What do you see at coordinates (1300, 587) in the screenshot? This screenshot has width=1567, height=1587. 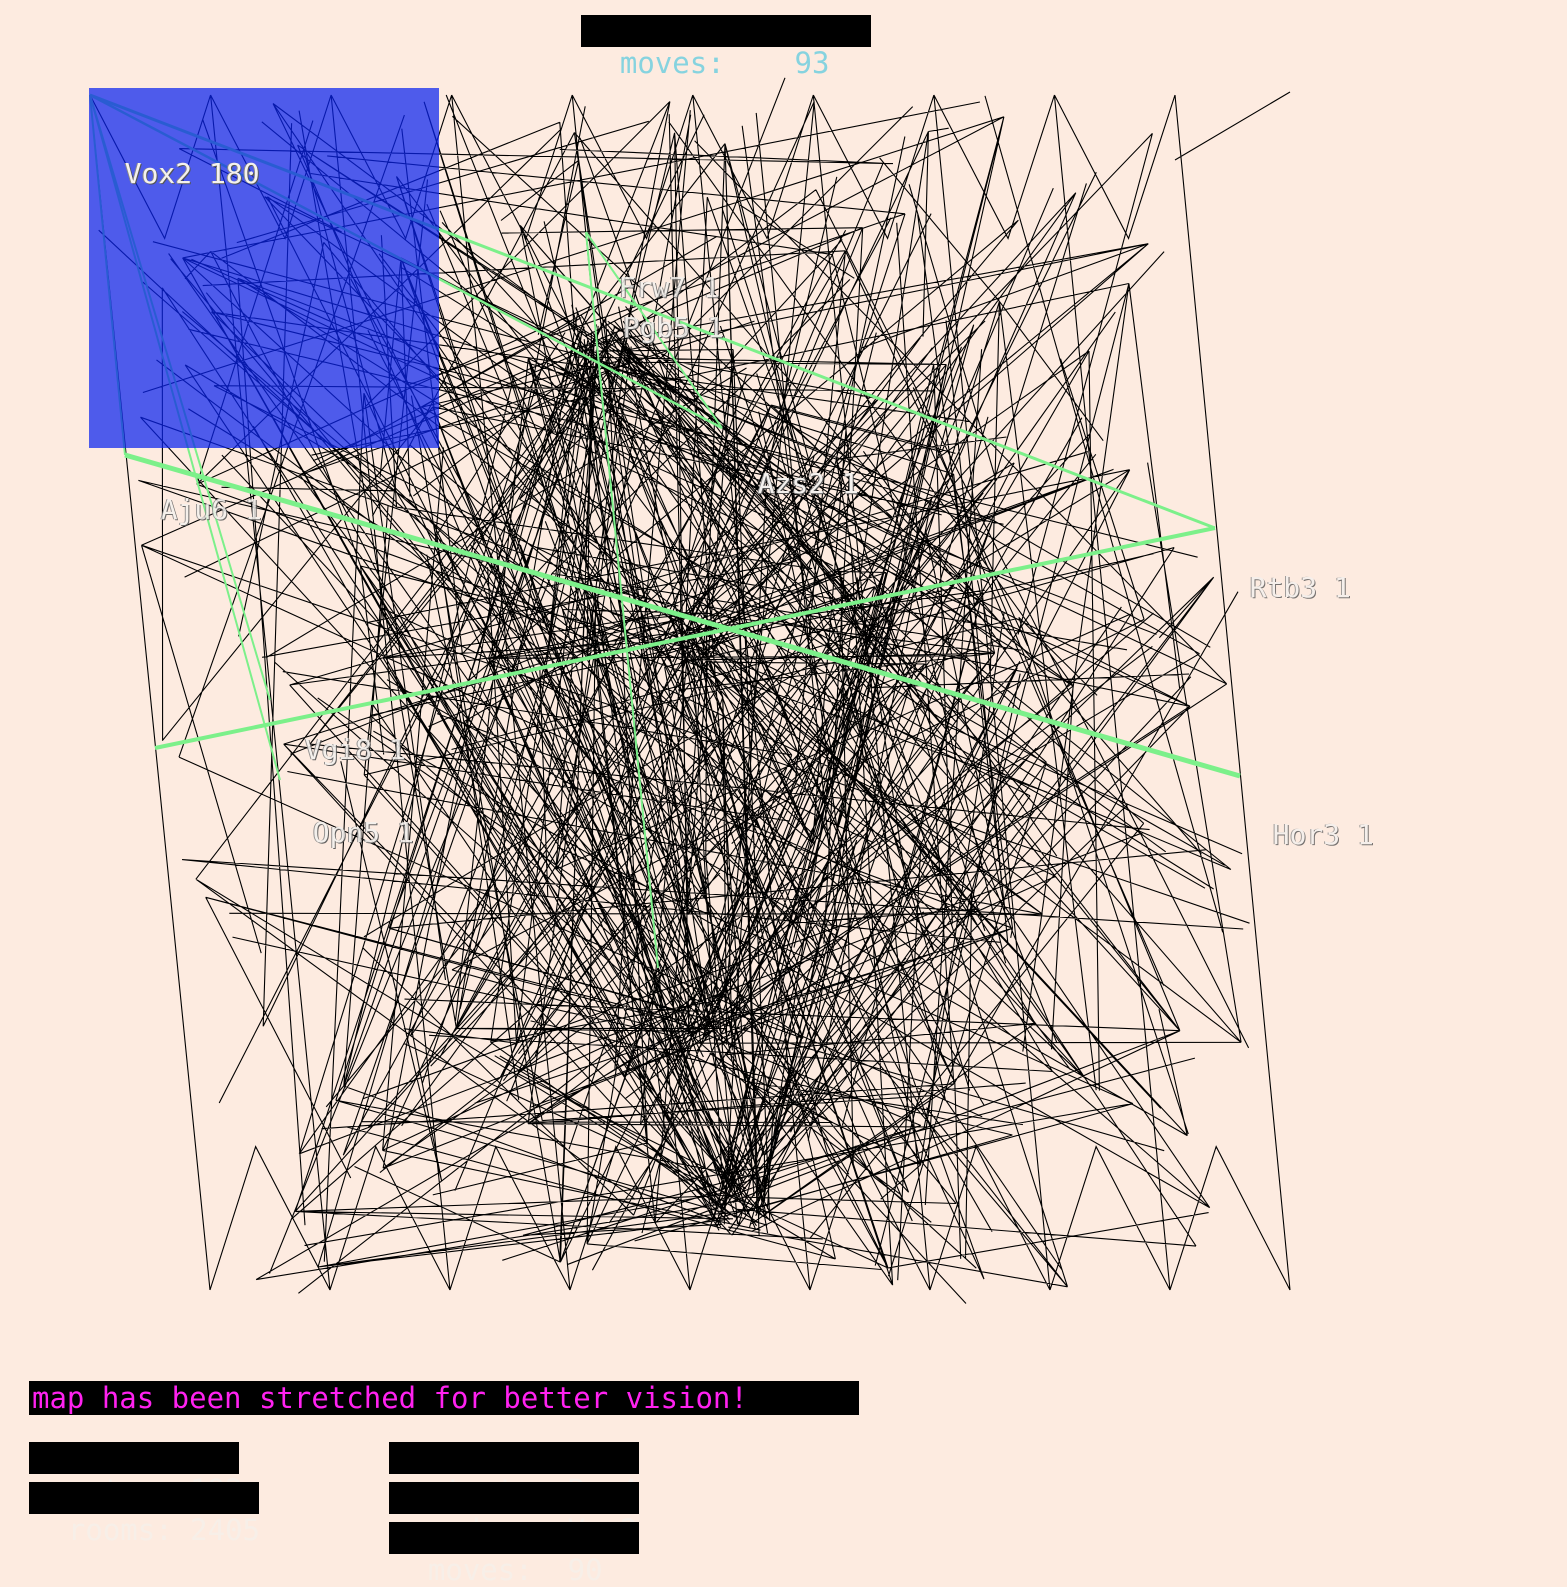 I see `room-label-rtb3: Rtb3 1` at bounding box center [1300, 587].